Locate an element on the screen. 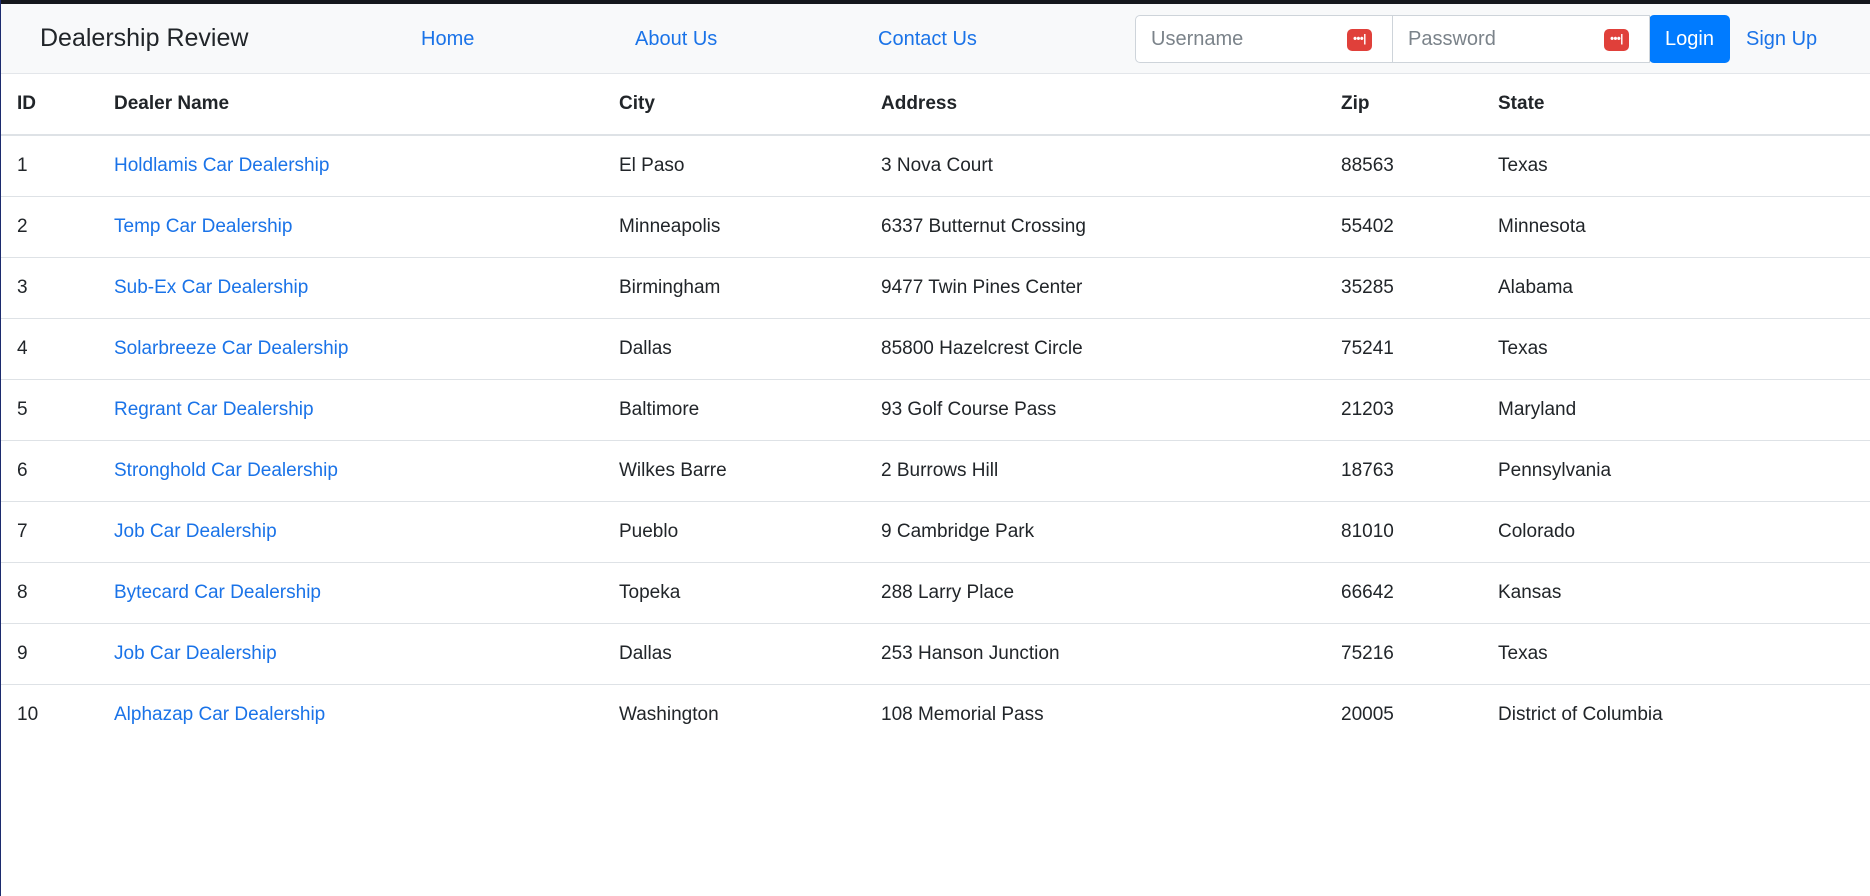  cell-dealer-name: Bytecard Car Dealership is located at coordinates (350, 593).